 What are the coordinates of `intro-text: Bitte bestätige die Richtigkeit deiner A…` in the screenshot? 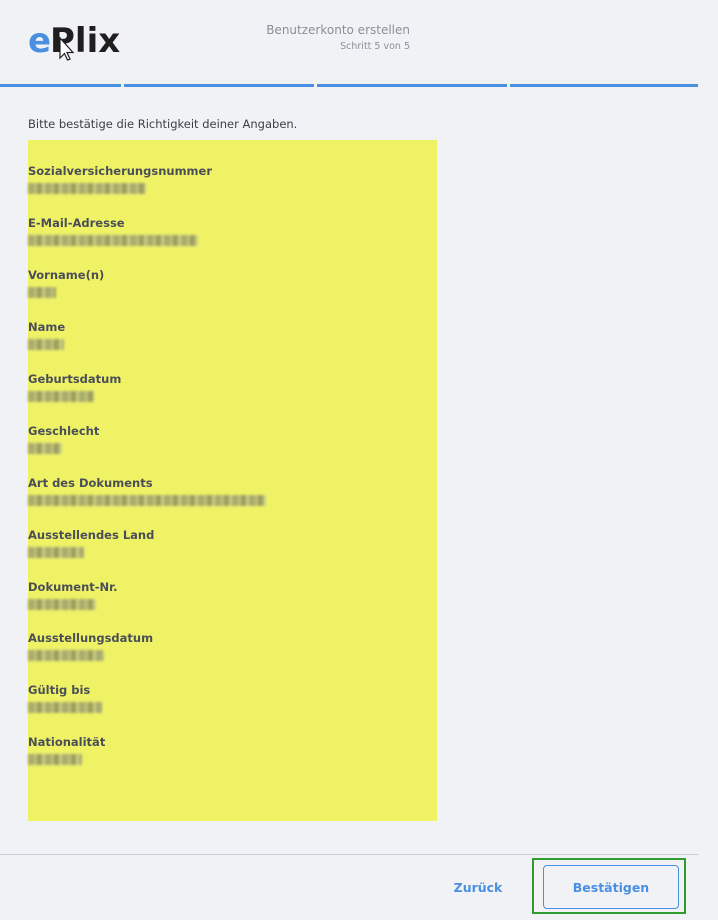 It's located at (163, 124).